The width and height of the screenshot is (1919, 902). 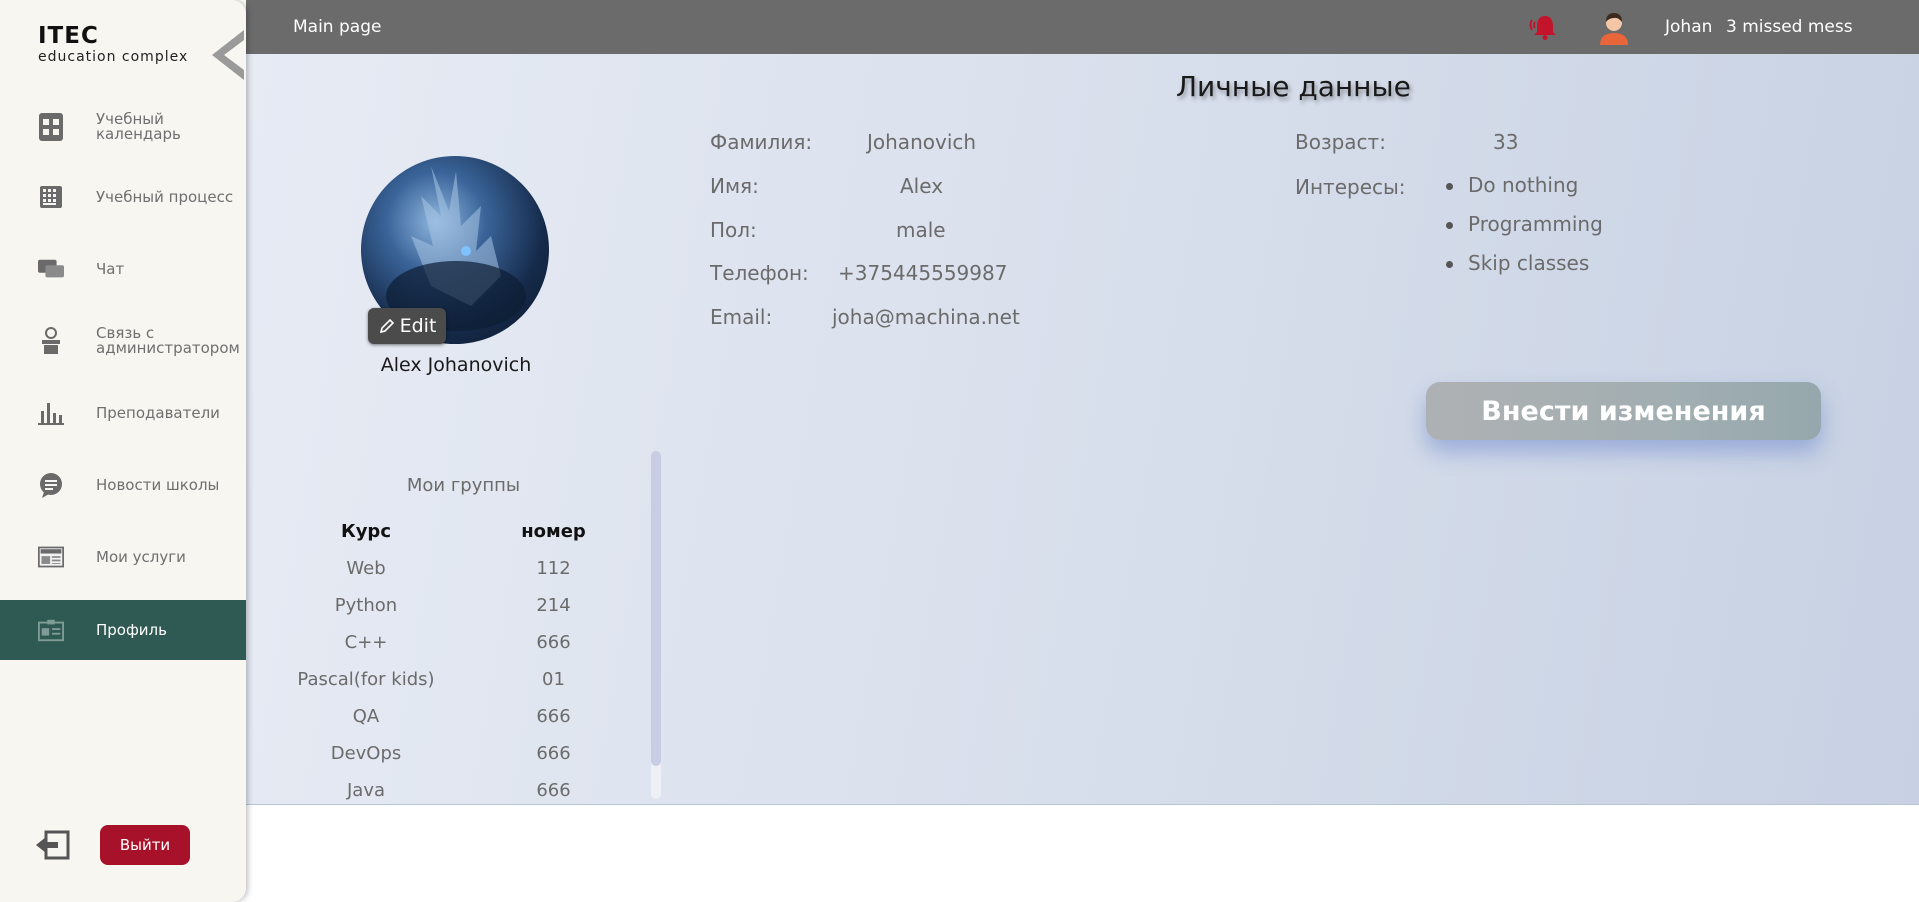 I want to click on course-cell: Web, so click(x=366, y=568).